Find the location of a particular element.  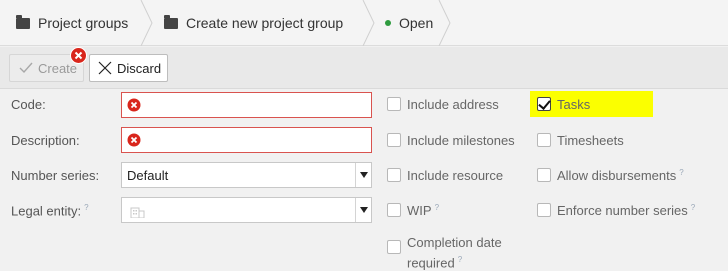

legal-entity-select is located at coordinates (246, 210).